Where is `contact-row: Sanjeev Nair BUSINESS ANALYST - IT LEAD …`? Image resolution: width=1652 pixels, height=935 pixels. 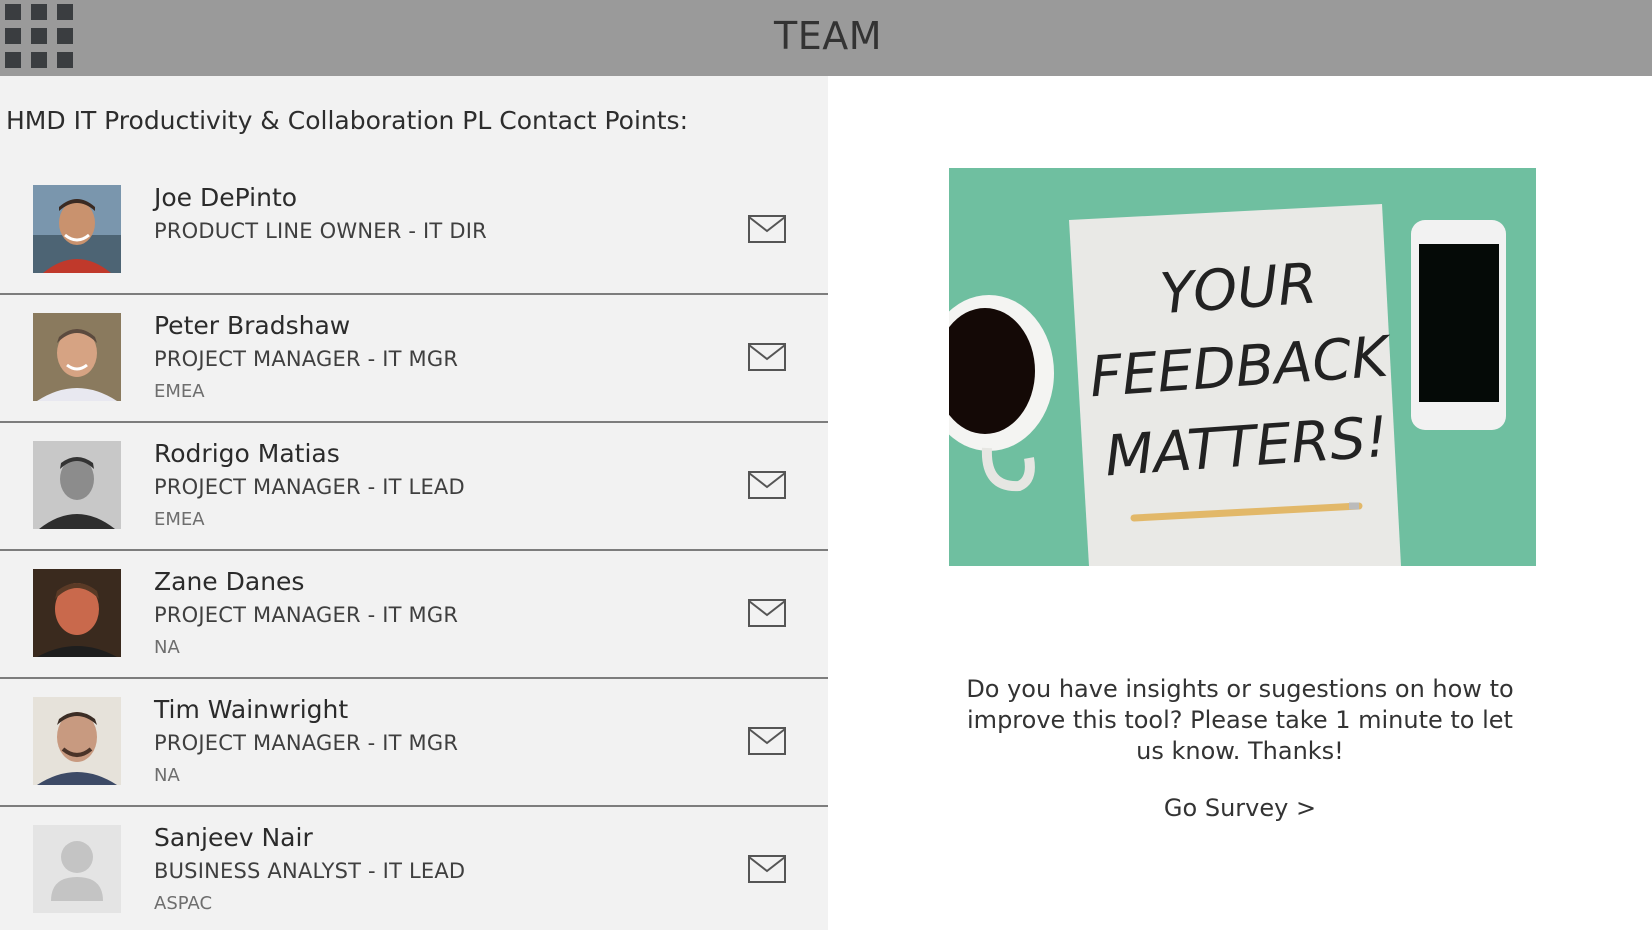
contact-row: Sanjeev Nair BUSINESS ANALYST - IT LEAD … is located at coordinates (414, 871).